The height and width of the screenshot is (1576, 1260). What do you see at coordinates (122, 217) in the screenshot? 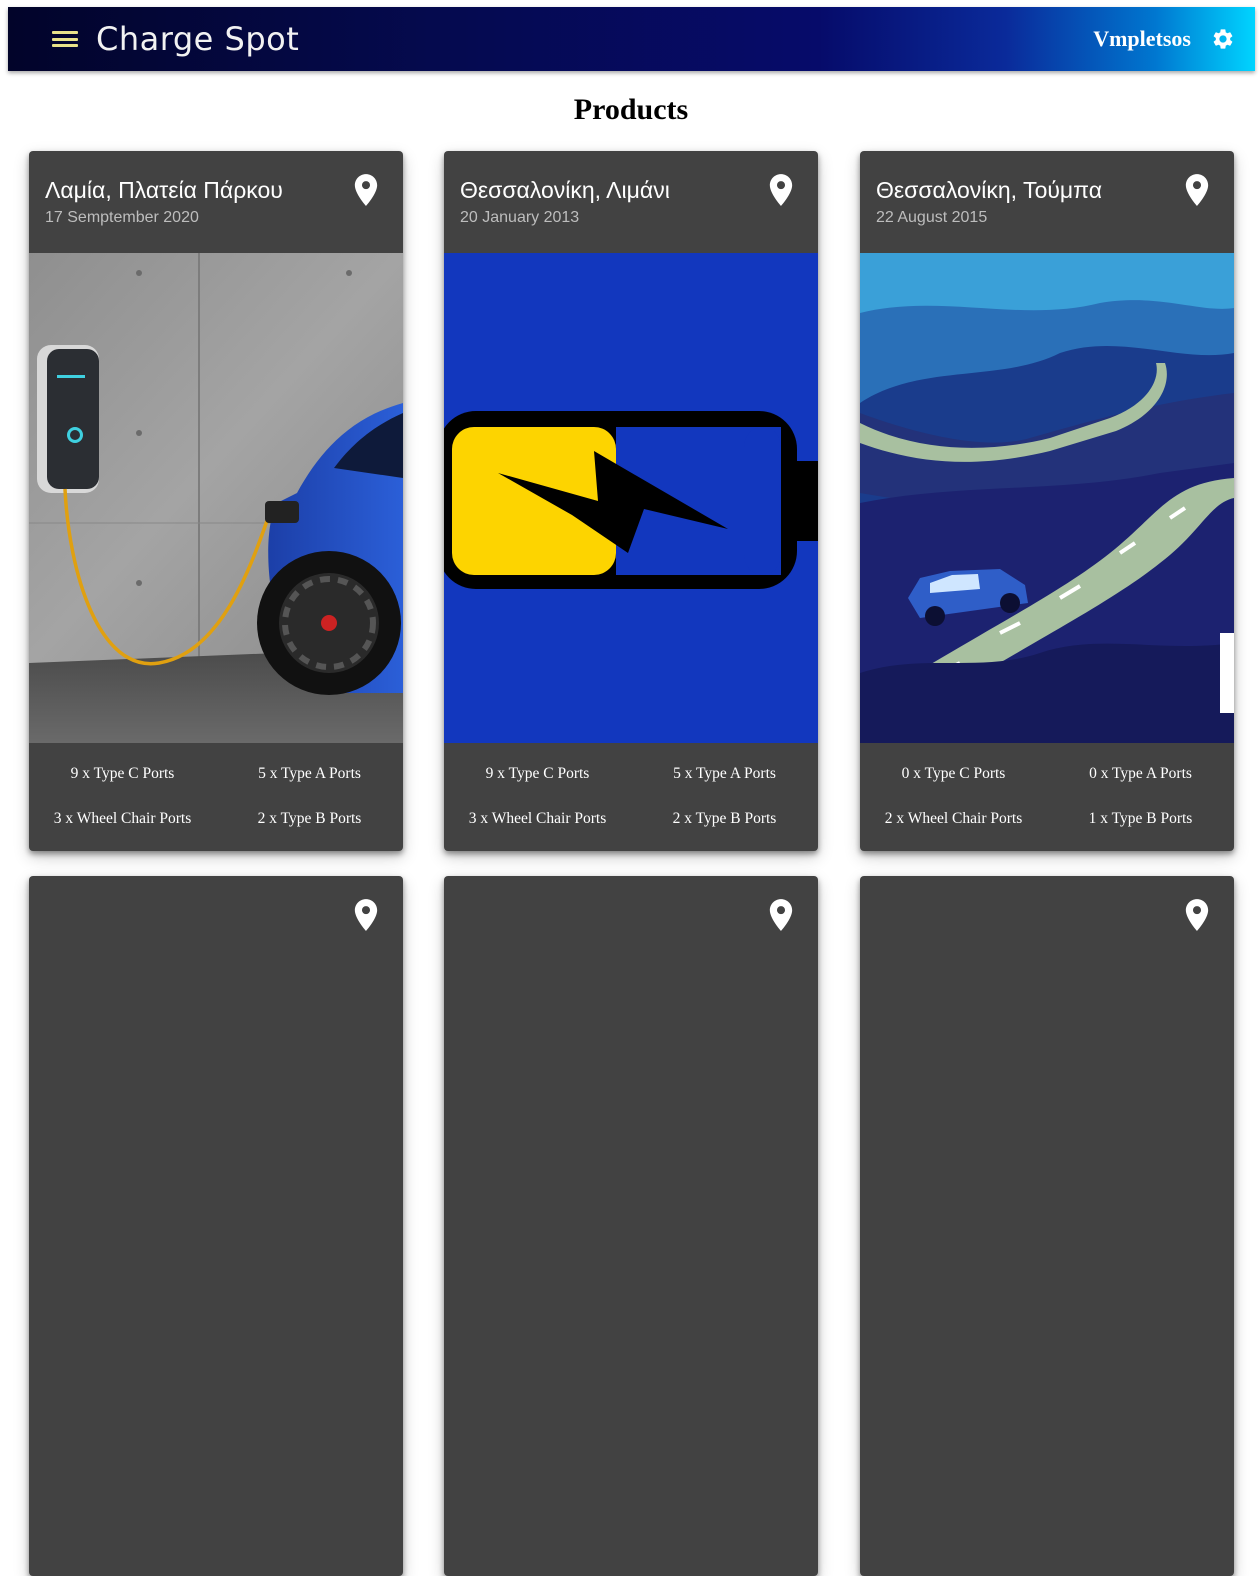
I see `card-date: 17 Semptember 2020` at bounding box center [122, 217].